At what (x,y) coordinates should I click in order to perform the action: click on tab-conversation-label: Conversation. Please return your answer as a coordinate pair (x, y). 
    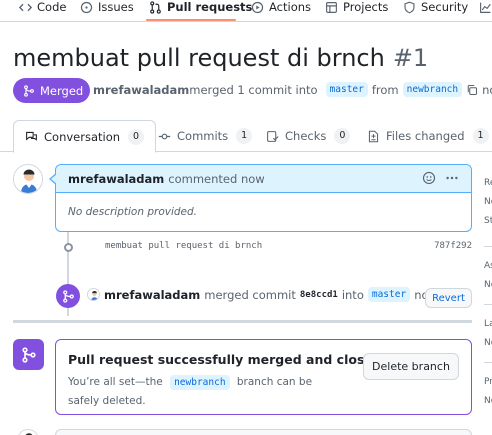
    Looking at the image, I should click on (82, 136).